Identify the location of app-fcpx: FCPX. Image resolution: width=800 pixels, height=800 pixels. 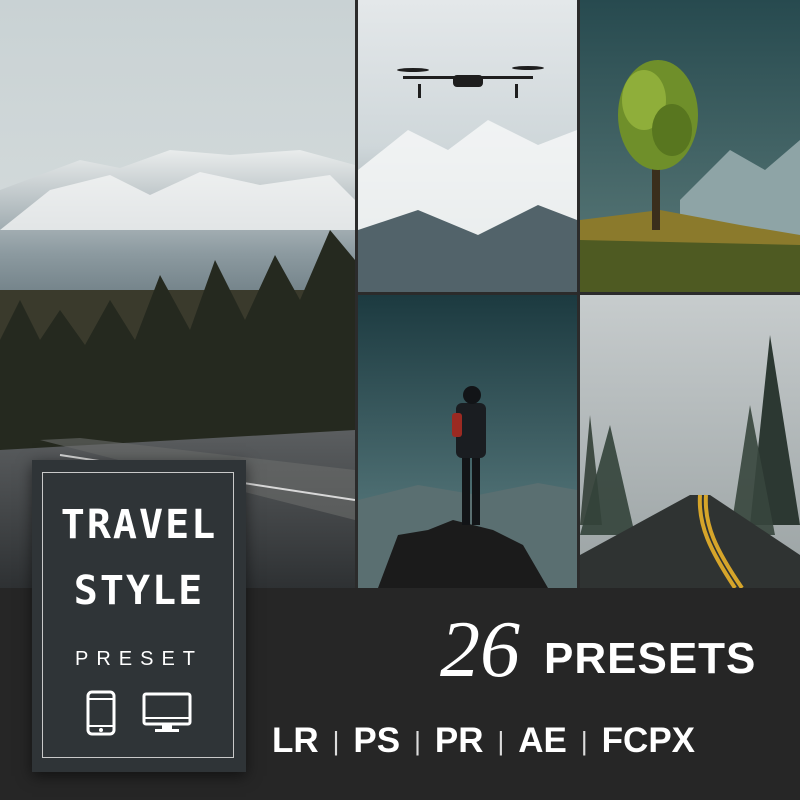
(648, 740).